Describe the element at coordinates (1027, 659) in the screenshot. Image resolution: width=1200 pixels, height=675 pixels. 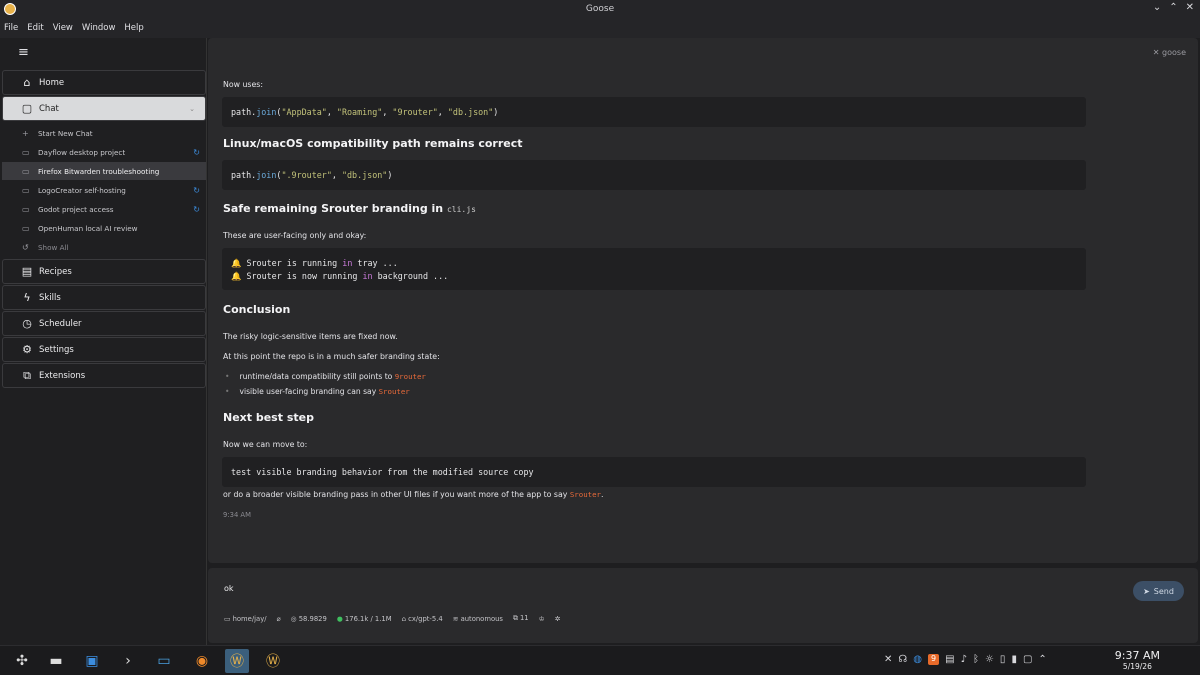
I see `clipboard-icon: ▢` at that location.